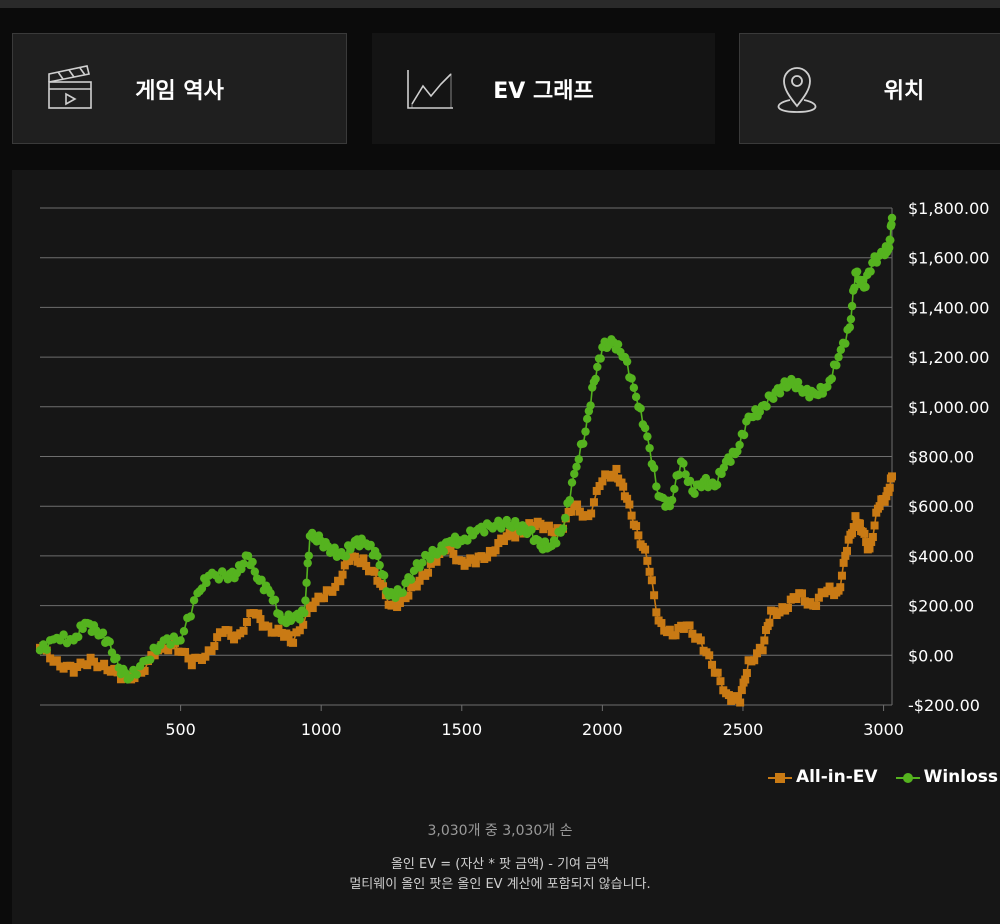 This screenshot has width=1000, height=924. Describe the element at coordinates (941, 457) in the screenshot. I see `y-tick-label: $800.00` at that location.